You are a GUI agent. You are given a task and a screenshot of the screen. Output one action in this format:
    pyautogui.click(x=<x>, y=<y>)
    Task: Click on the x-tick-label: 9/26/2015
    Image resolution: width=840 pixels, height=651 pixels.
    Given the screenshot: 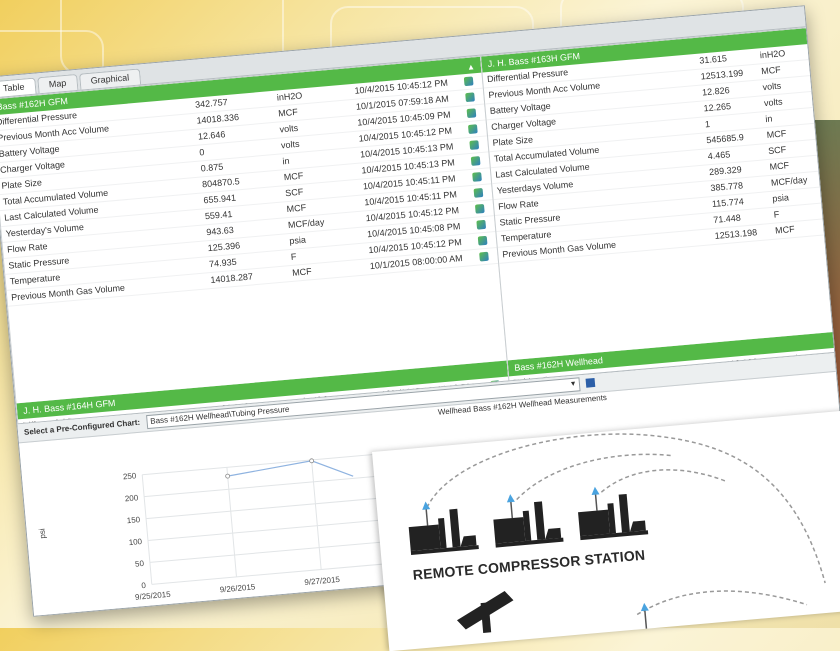 What is the action you would take?
    pyautogui.click(x=237, y=588)
    